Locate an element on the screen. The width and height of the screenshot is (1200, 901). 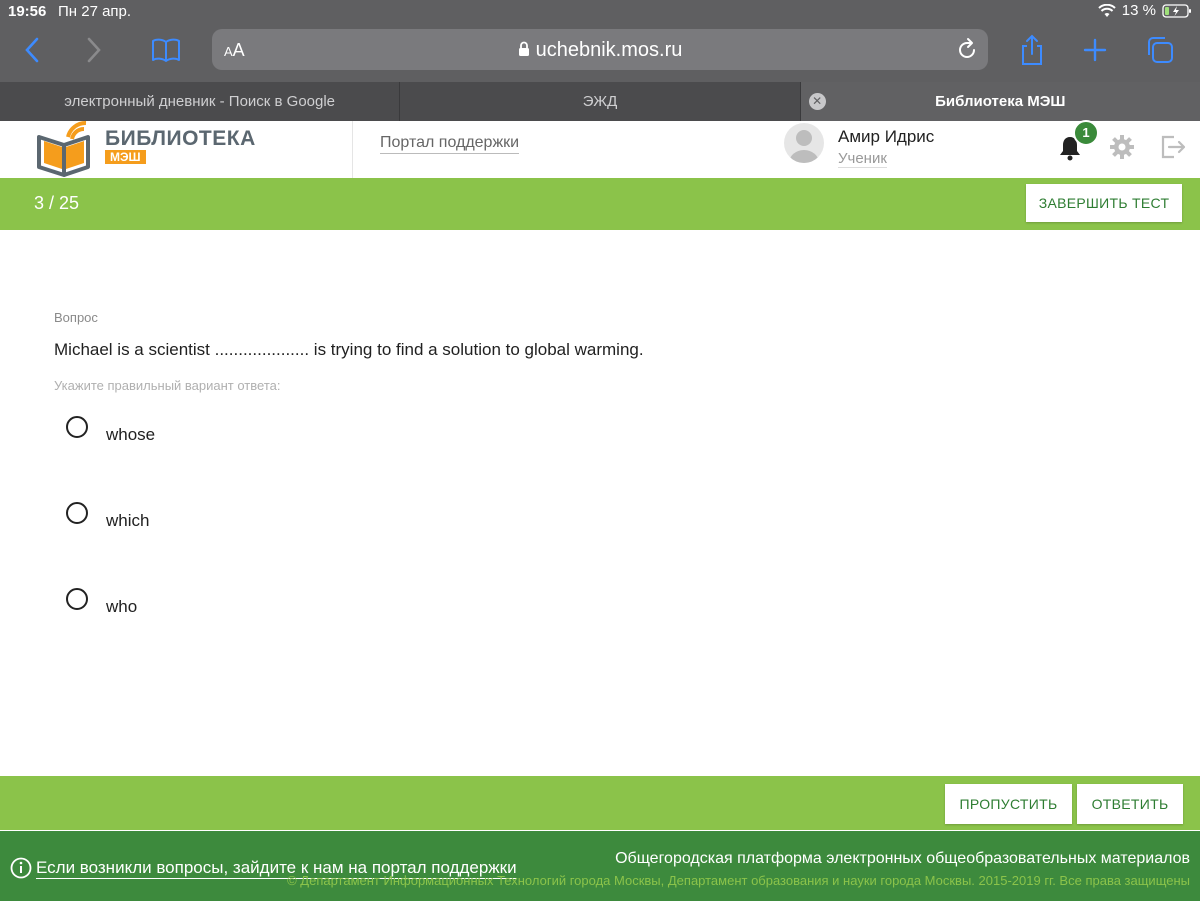
browser-chrome: 19:56 Пн 27 апр. 13 % AA uchebnik.mos.ru is located at coordinates (600, 41).